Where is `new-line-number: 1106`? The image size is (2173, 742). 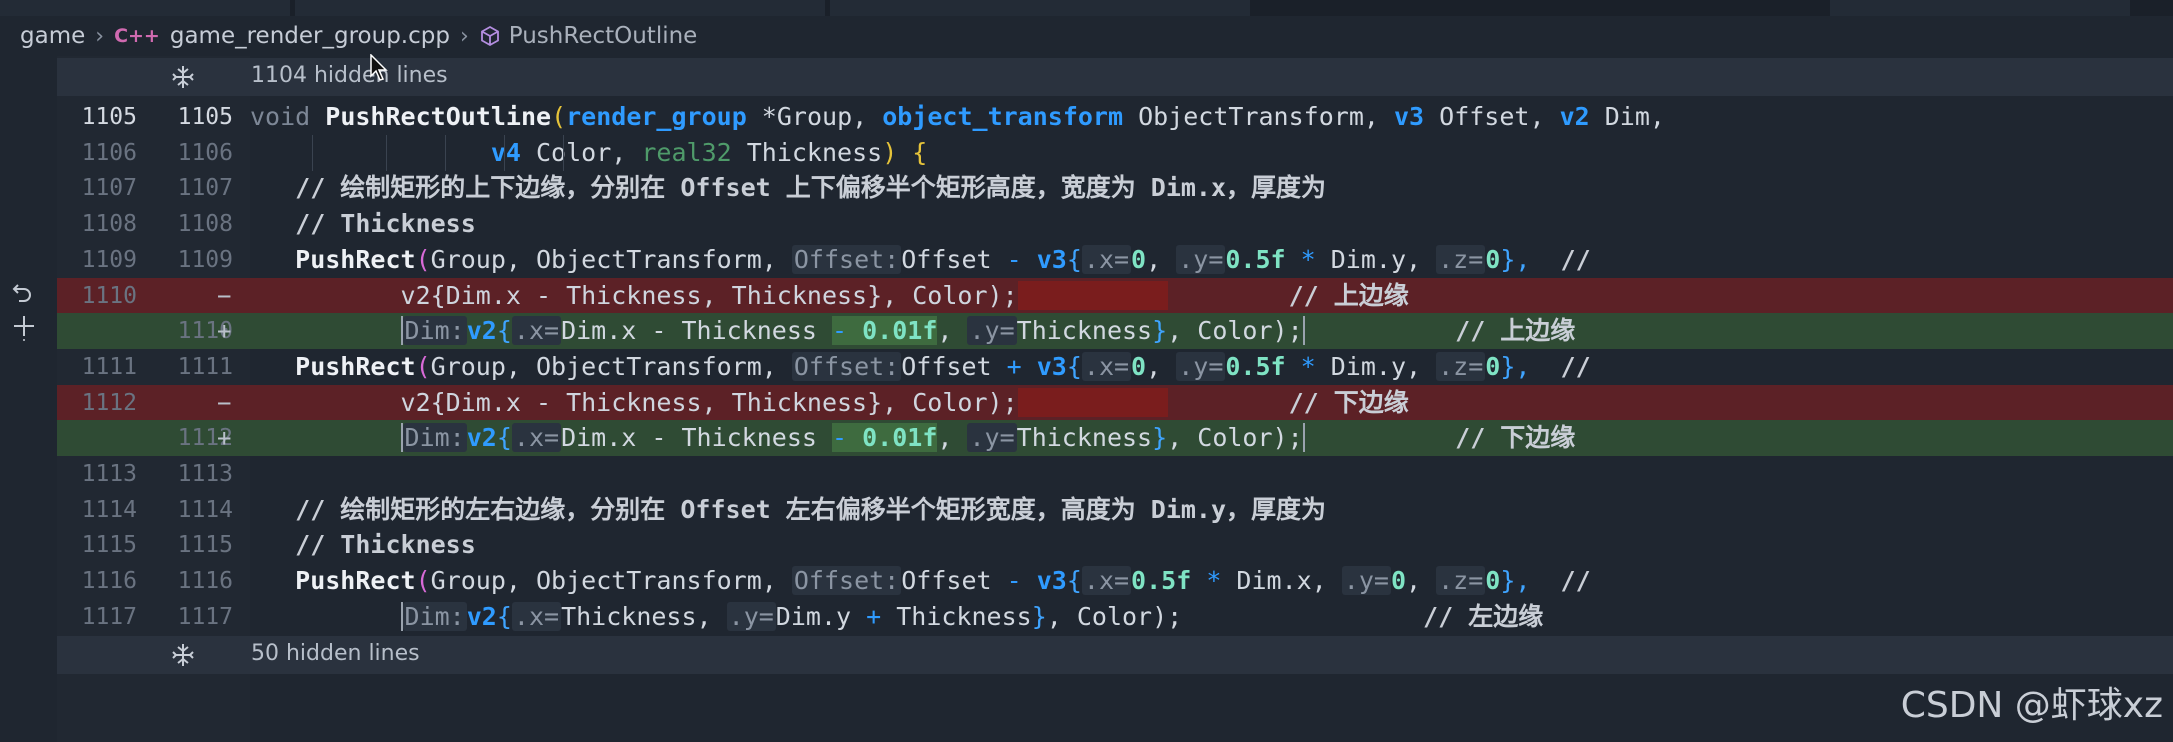 new-line-number: 1106 is located at coordinates (205, 152).